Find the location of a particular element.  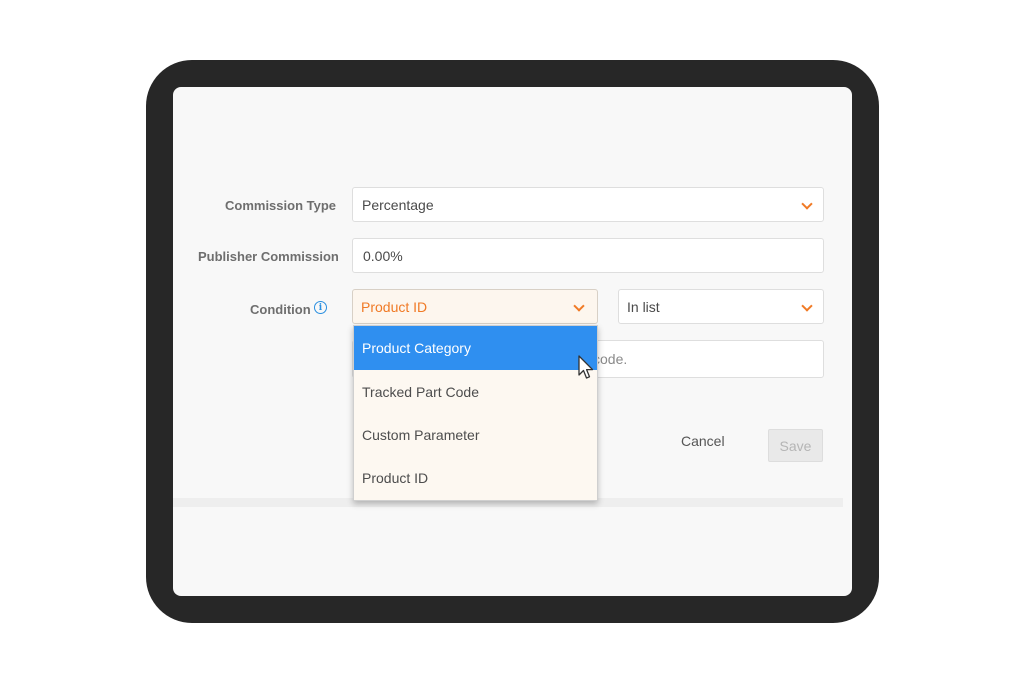

save-button: Save is located at coordinates (795, 445).